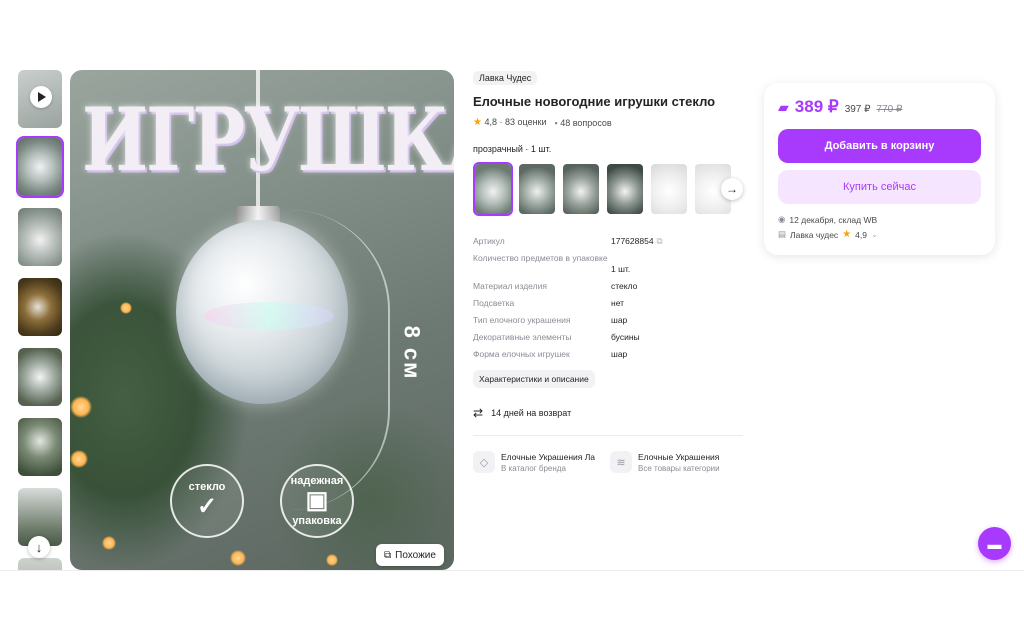  I want to click on image-headline: ИГРУШКА, so click(268, 139).